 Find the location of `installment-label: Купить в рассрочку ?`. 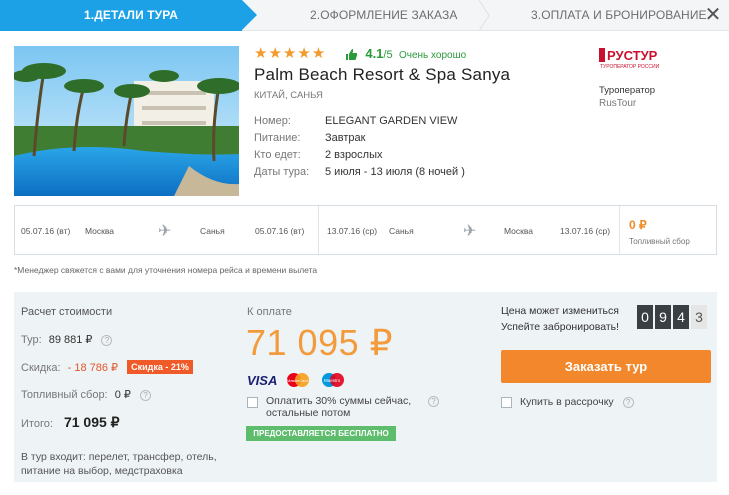

installment-label: Купить в рассрочку ? is located at coordinates (577, 402).